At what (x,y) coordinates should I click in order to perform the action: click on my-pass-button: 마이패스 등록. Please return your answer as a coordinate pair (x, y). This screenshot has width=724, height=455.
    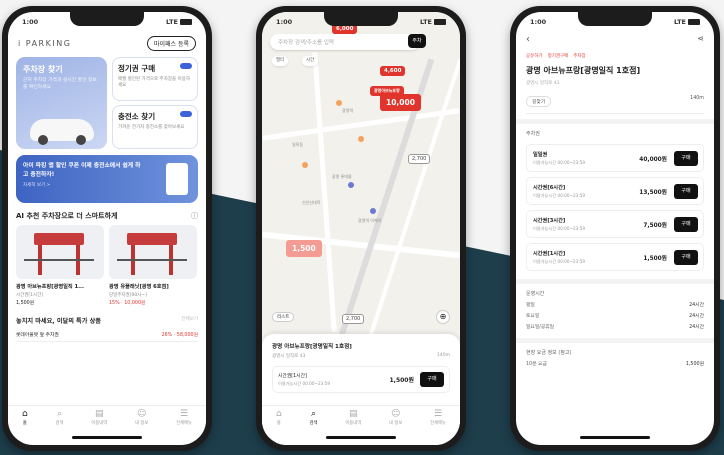
    Looking at the image, I should click on (171, 43).